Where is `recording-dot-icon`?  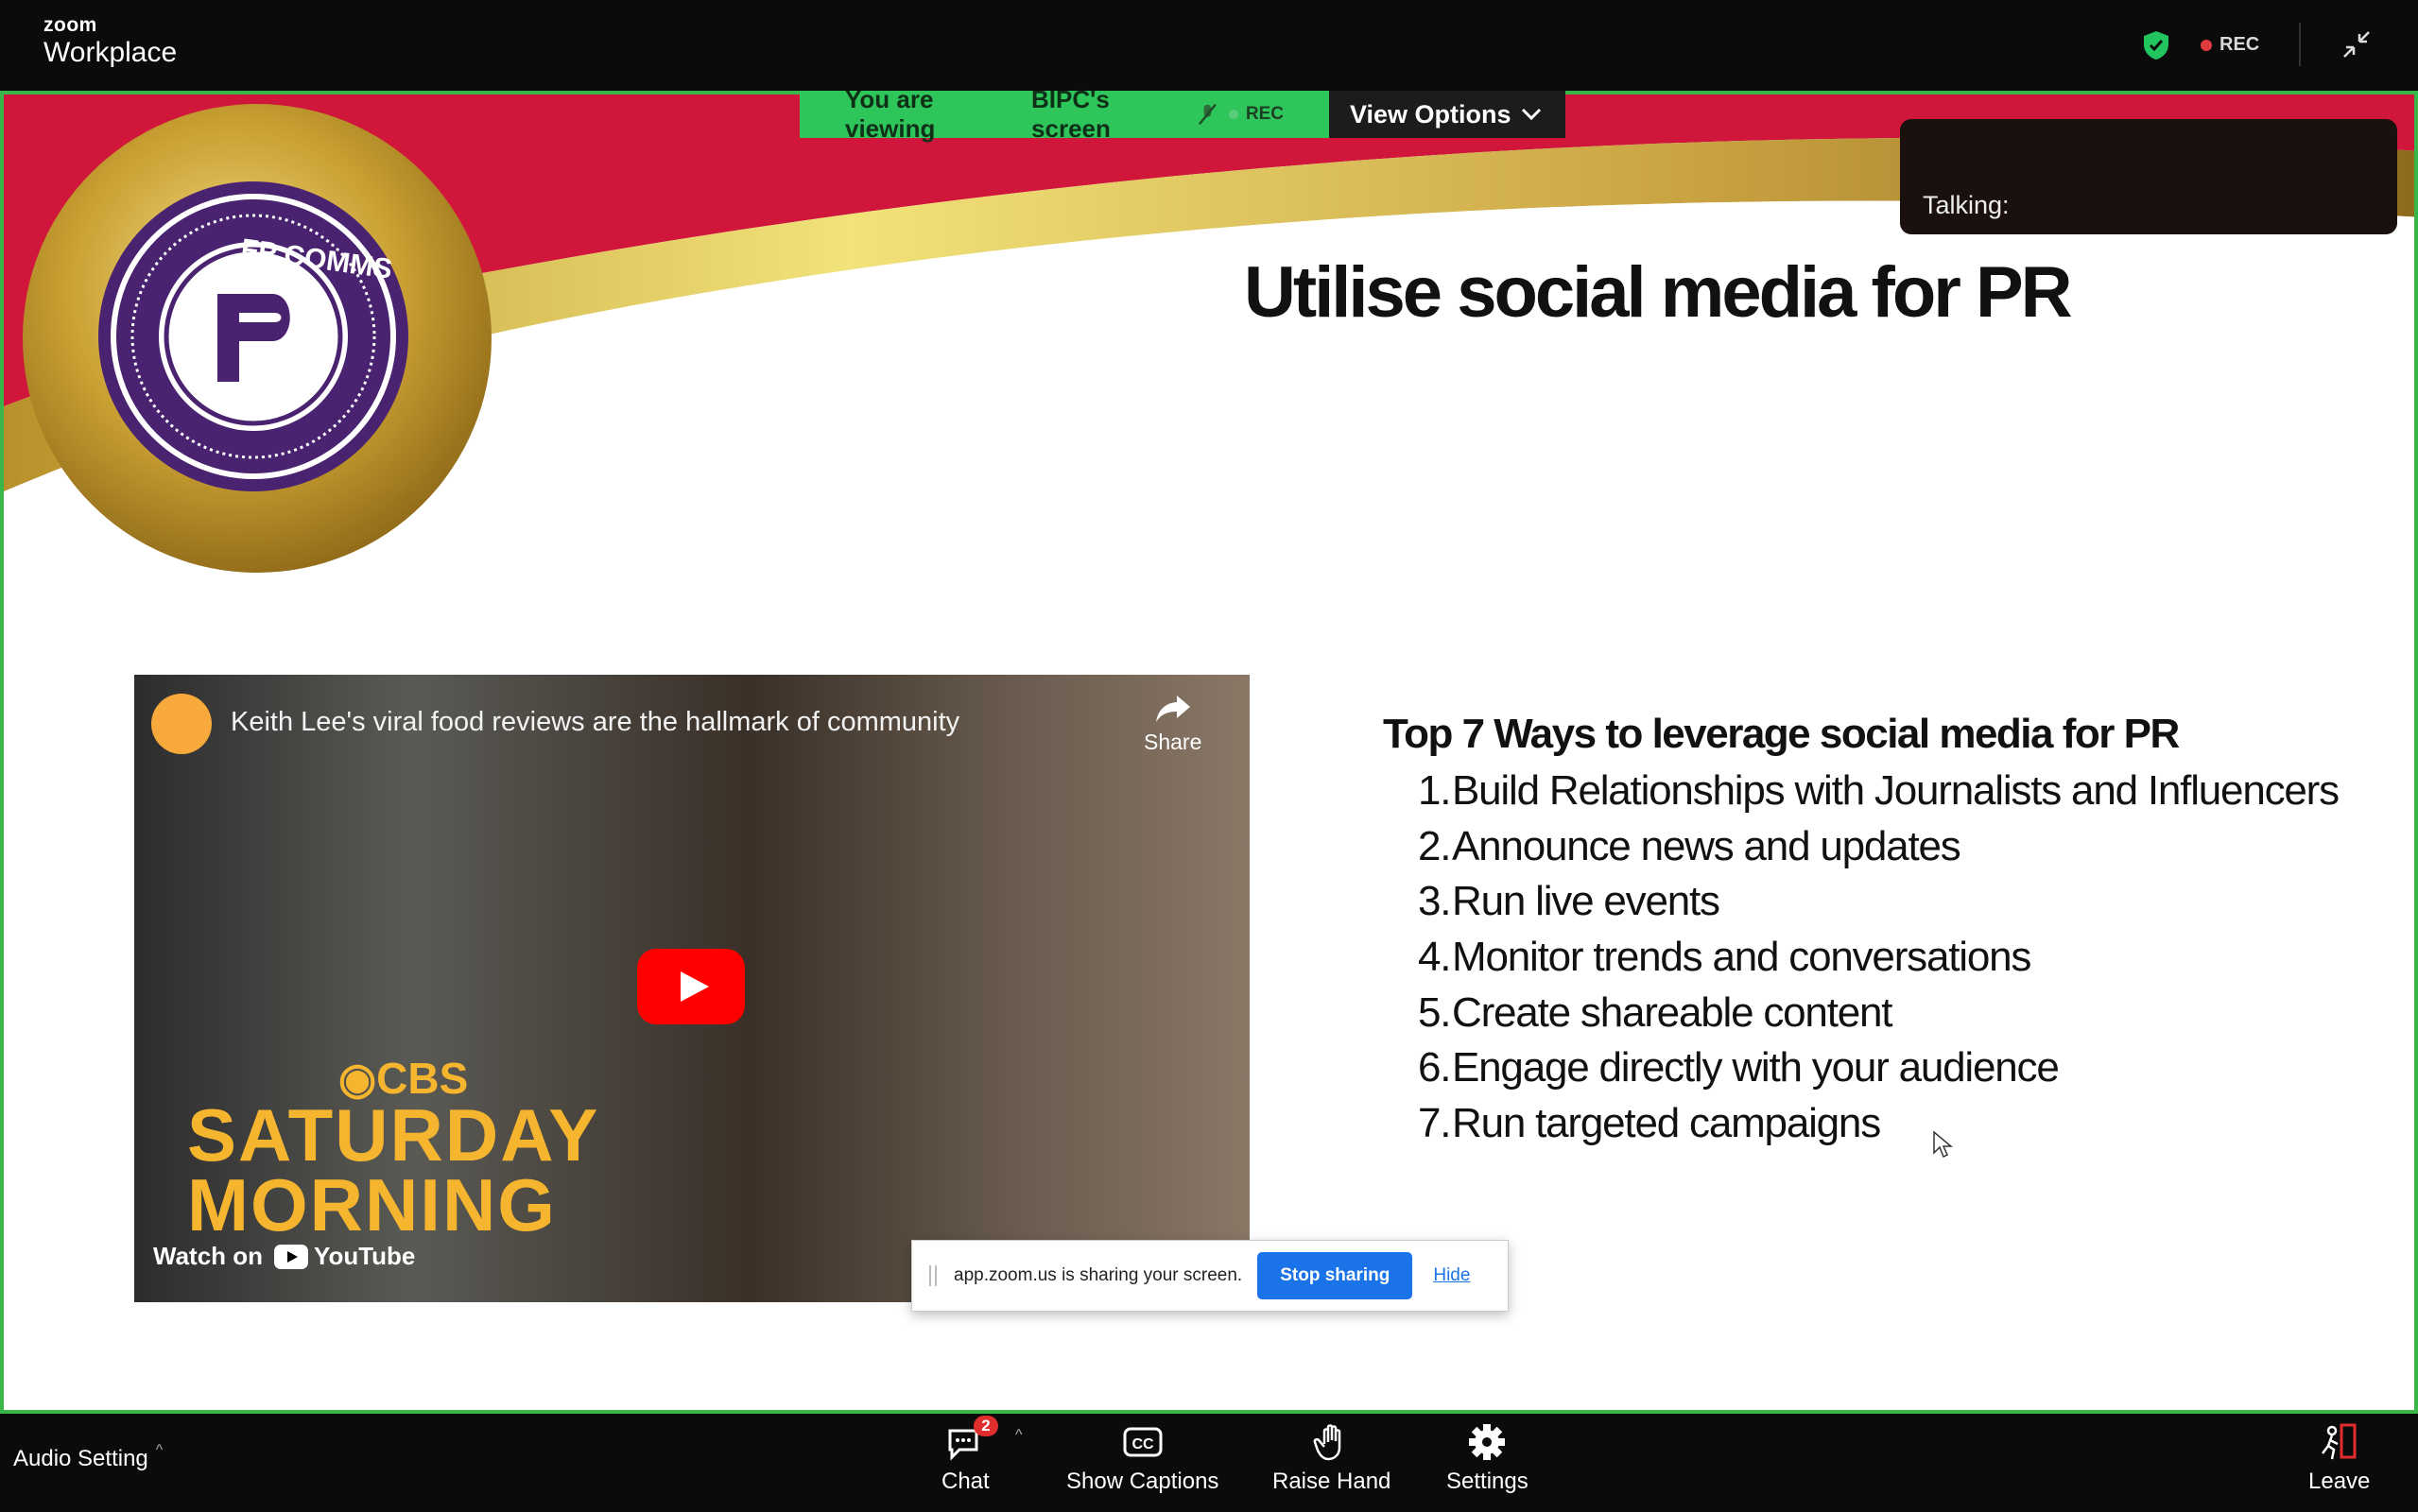
recording-dot-icon is located at coordinates (2206, 45).